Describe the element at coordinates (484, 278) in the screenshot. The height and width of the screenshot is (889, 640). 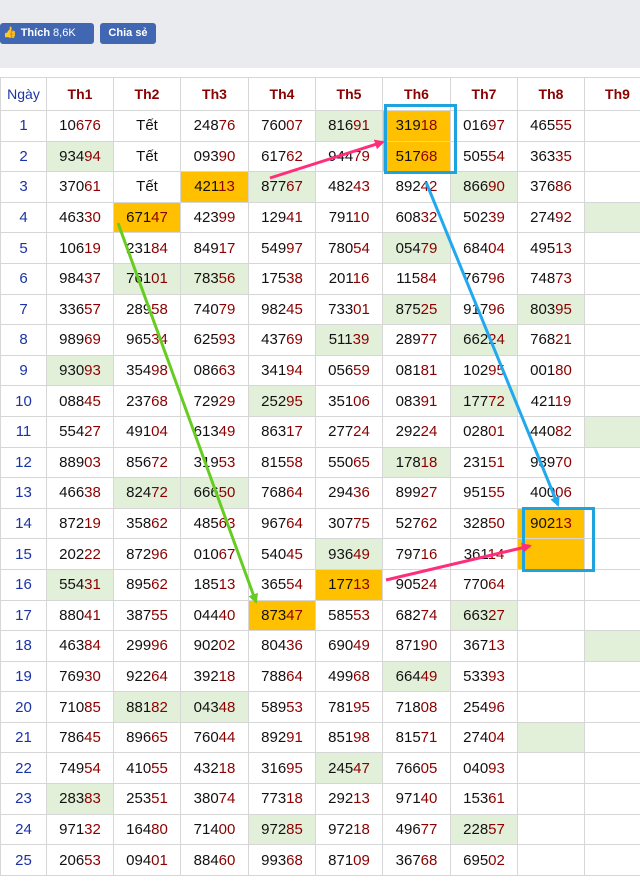
I see `result-cell: 76796` at that location.